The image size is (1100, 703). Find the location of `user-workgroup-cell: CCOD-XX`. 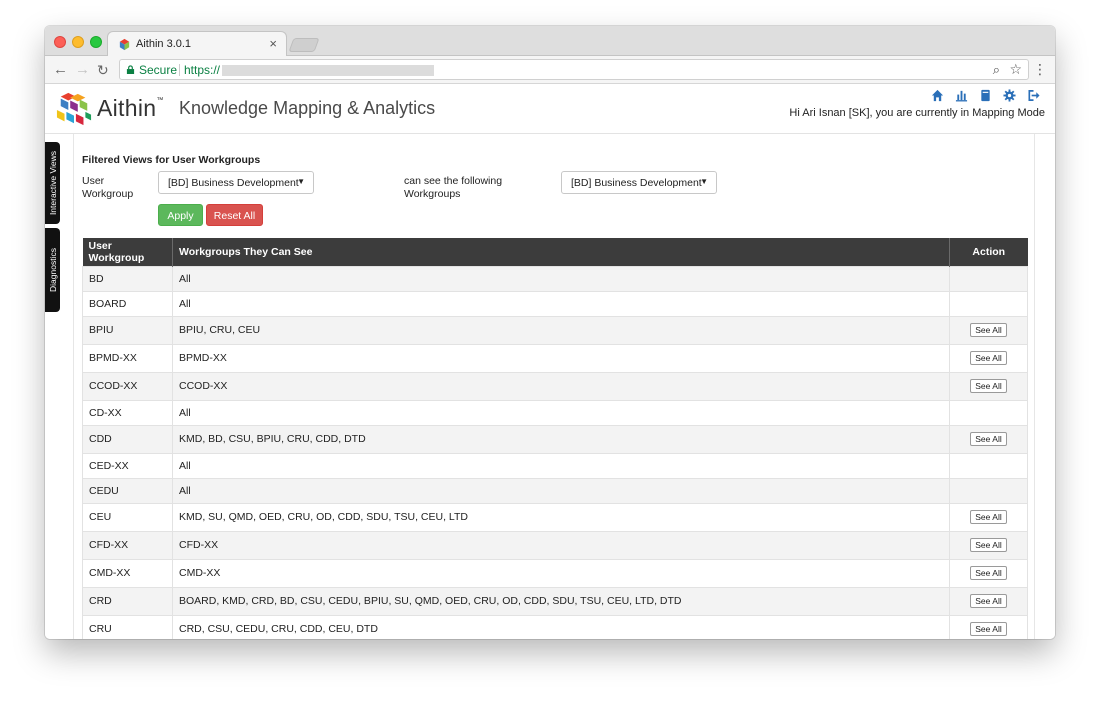

user-workgroup-cell: CCOD-XX is located at coordinates (127, 386).